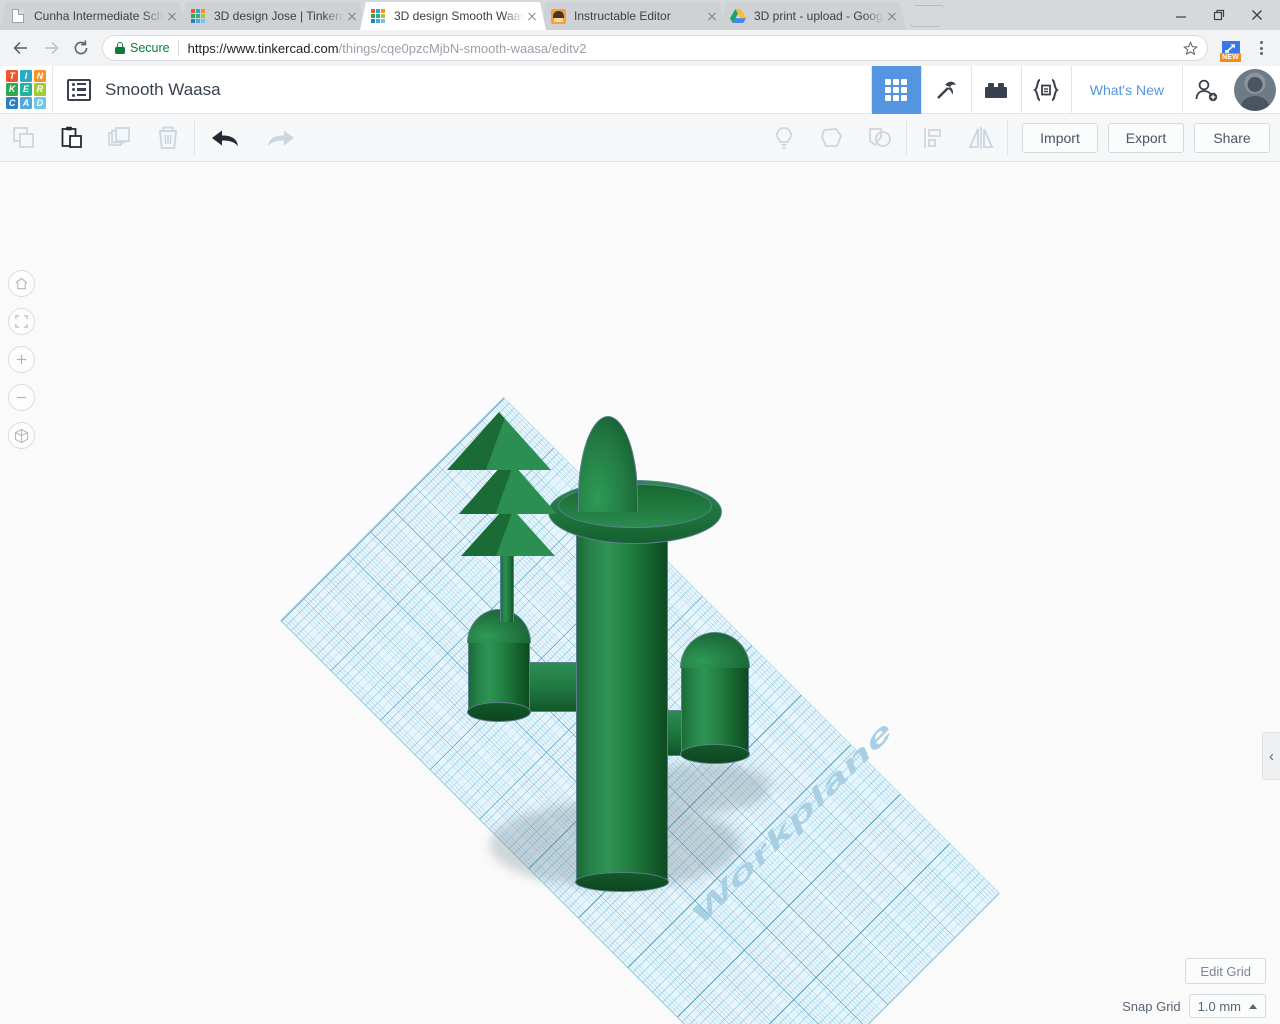 The width and height of the screenshot is (1280, 1024). I want to click on browser-tab: Instructable Editor, so click(633, 16).